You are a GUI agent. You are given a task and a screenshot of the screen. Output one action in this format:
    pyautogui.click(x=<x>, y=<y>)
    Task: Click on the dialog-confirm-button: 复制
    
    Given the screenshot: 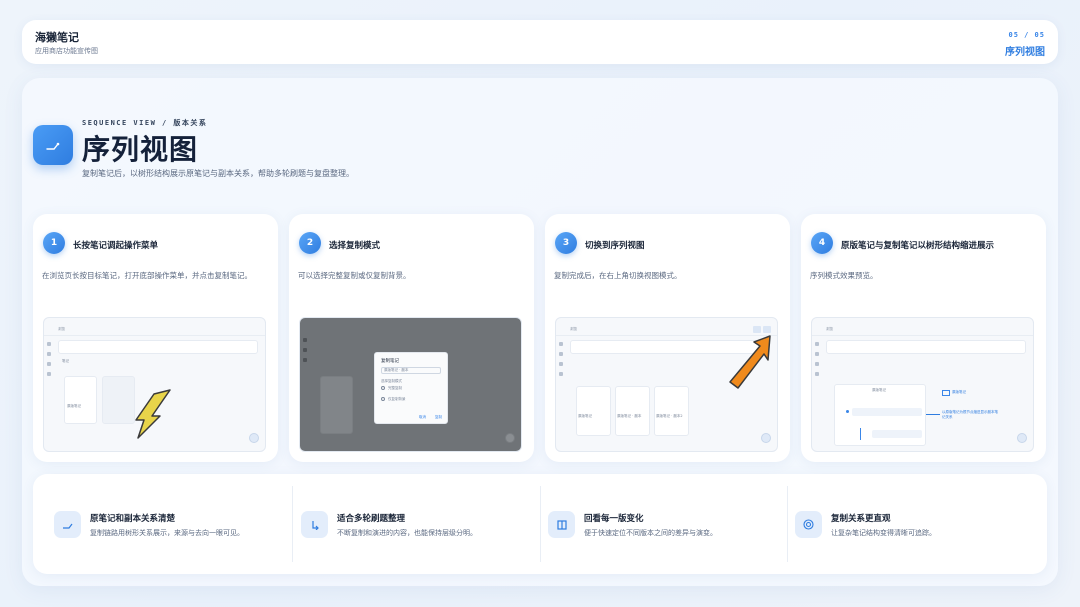 What is the action you would take?
    pyautogui.click(x=438, y=417)
    